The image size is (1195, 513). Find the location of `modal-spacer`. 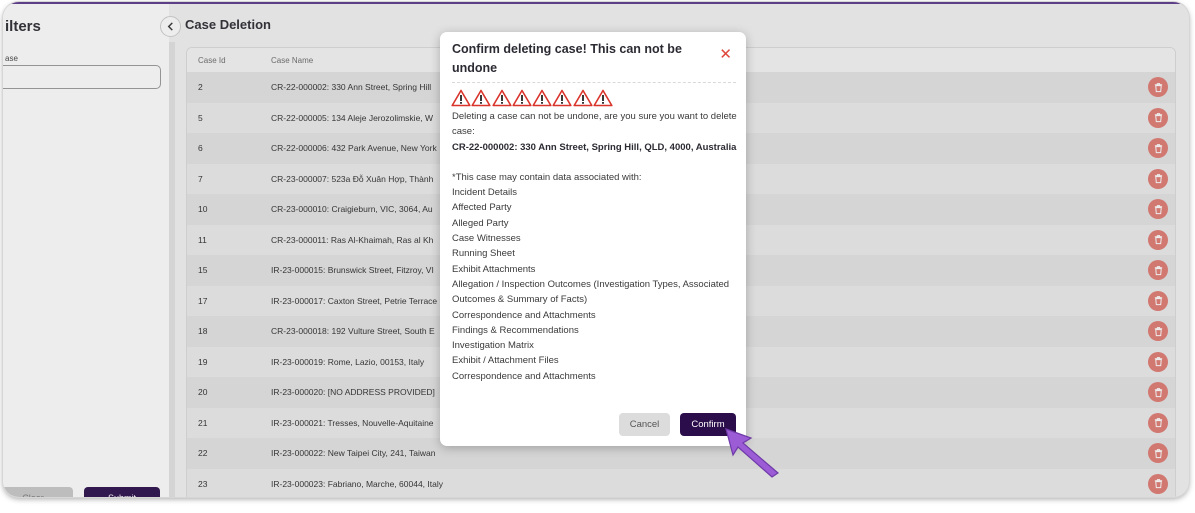

modal-spacer is located at coordinates (597, 162).